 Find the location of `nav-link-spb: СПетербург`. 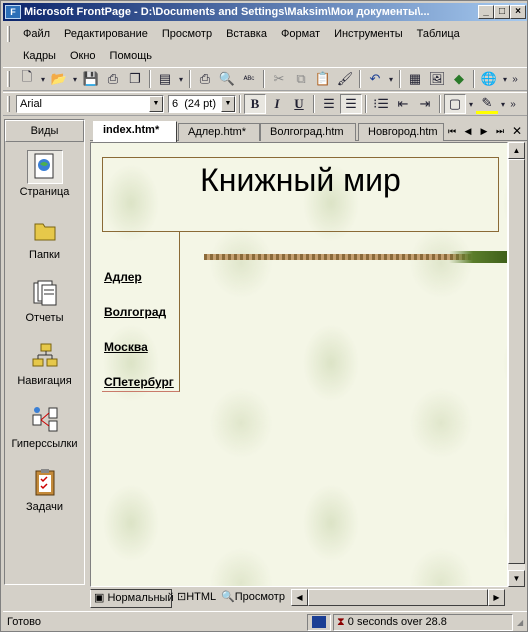

nav-link-spb: СПетербург is located at coordinates (139, 382).